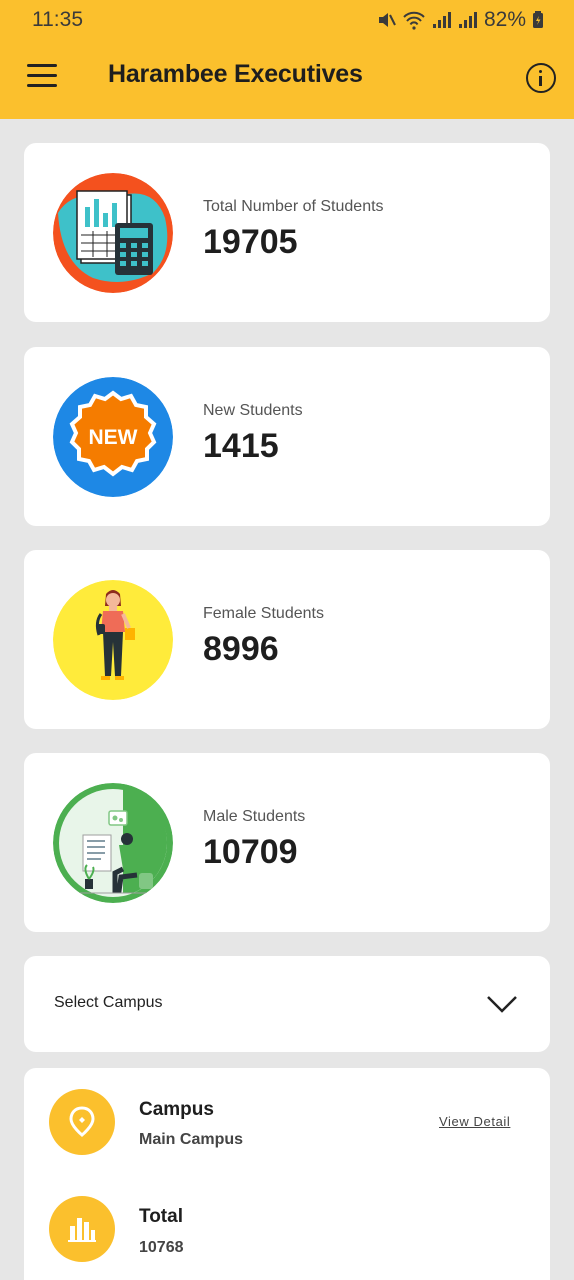 This screenshot has height=1280, width=574. What do you see at coordinates (541, 78) in the screenshot?
I see `info-icon` at bounding box center [541, 78].